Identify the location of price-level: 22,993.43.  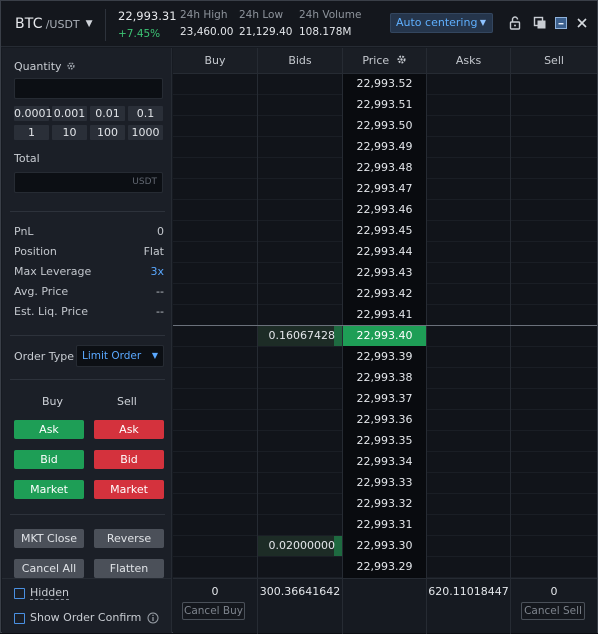
(384, 273).